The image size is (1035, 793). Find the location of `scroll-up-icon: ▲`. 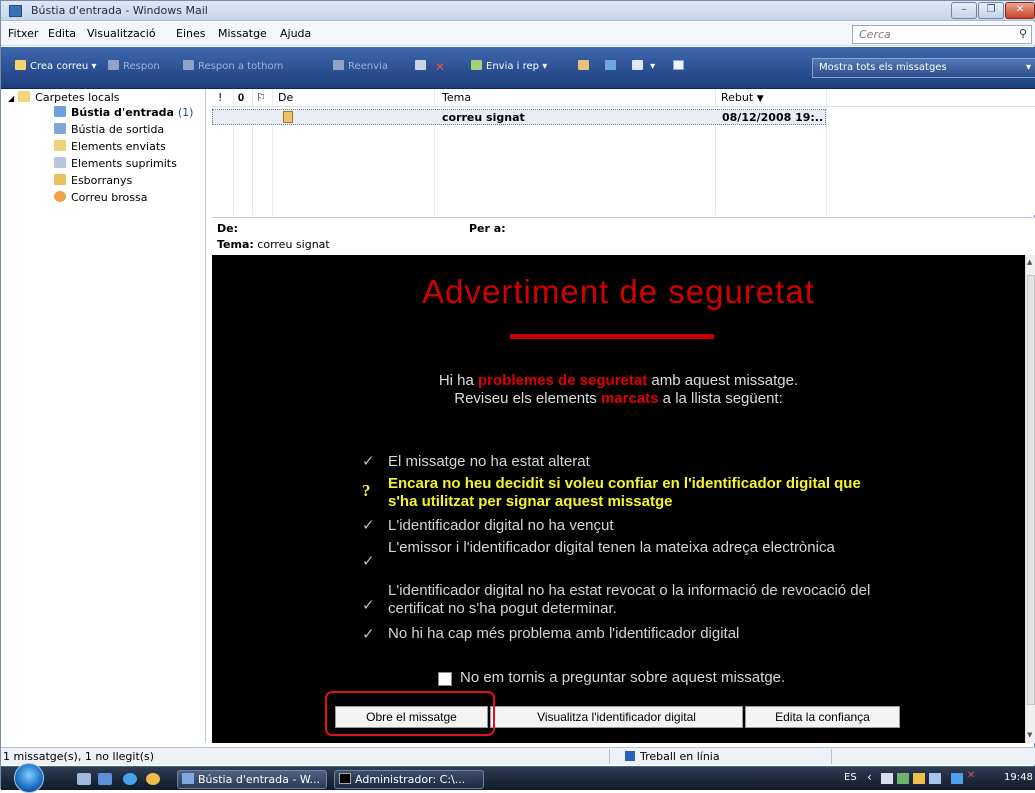

scroll-up-icon: ▲ is located at coordinates (1029, 262).